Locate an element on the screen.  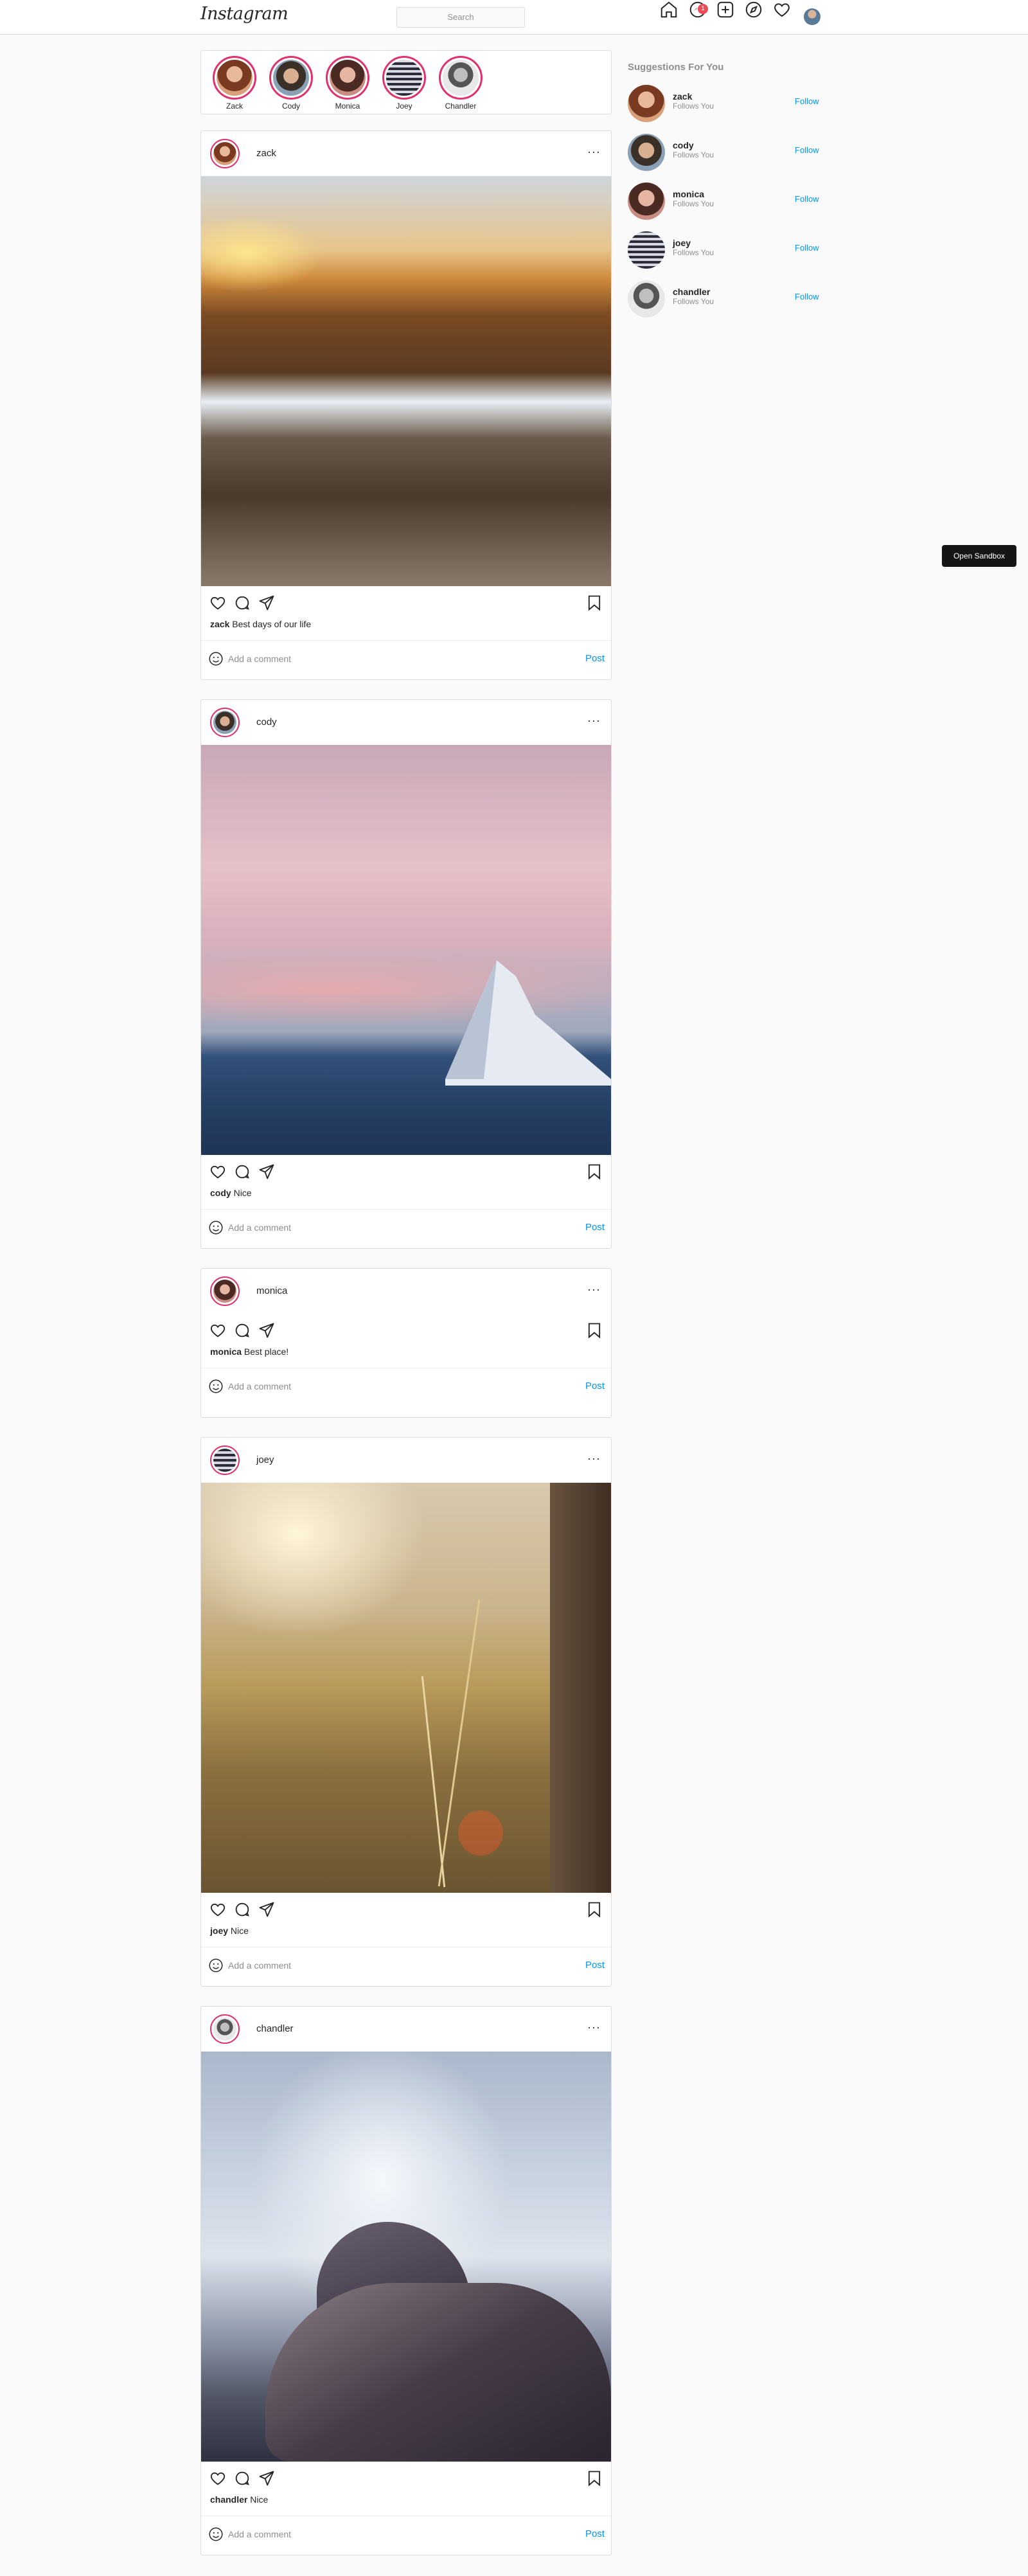
suggestion-item: zack Follows You Follow is located at coordinates (724, 104).